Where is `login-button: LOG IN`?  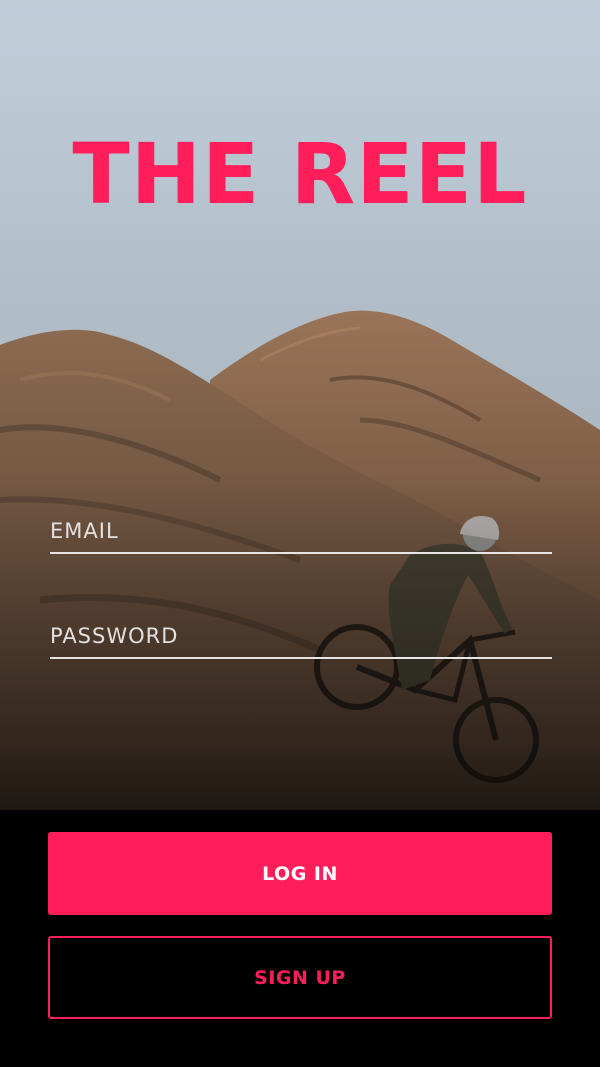 login-button: LOG IN is located at coordinates (300, 873).